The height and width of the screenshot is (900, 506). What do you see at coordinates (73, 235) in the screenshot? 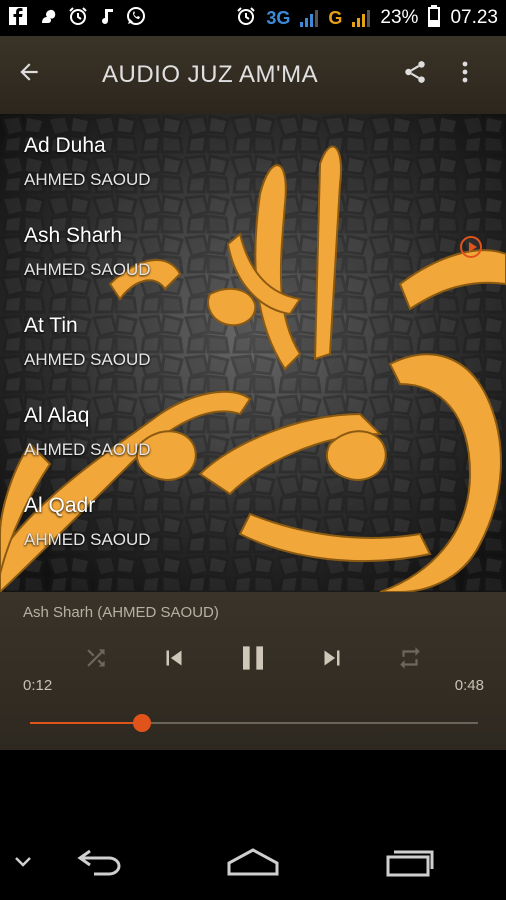
I see `track-title: Ash Sharh` at bounding box center [73, 235].